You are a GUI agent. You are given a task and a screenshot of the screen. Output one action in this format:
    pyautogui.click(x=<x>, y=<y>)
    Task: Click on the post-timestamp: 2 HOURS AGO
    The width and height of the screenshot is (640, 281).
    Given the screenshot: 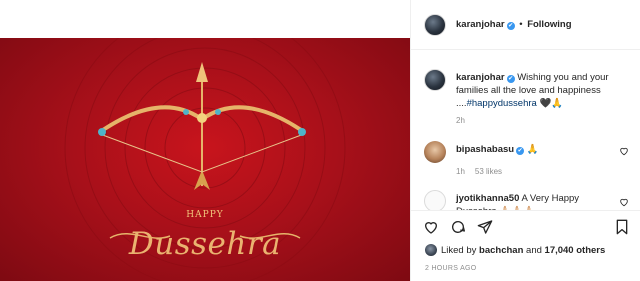 What is the action you would take?
    pyautogui.click(x=451, y=268)
    